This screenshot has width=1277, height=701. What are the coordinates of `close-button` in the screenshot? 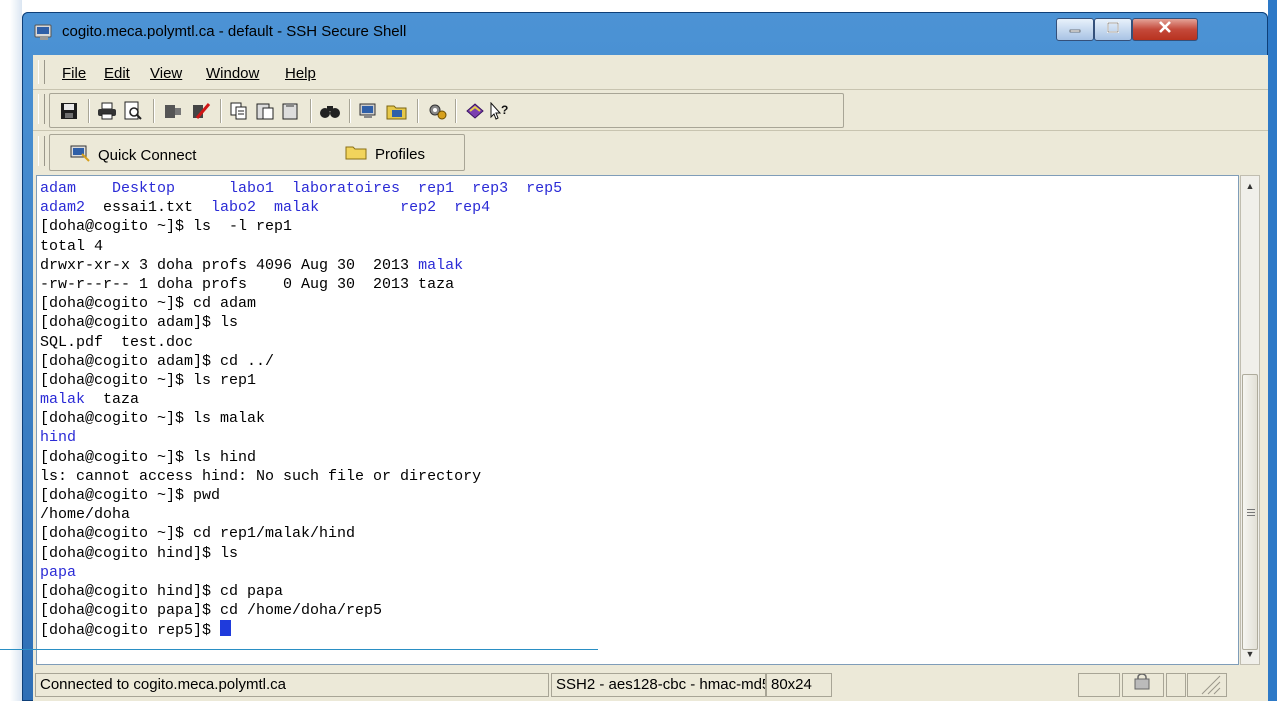 It's located at (1165, 29).